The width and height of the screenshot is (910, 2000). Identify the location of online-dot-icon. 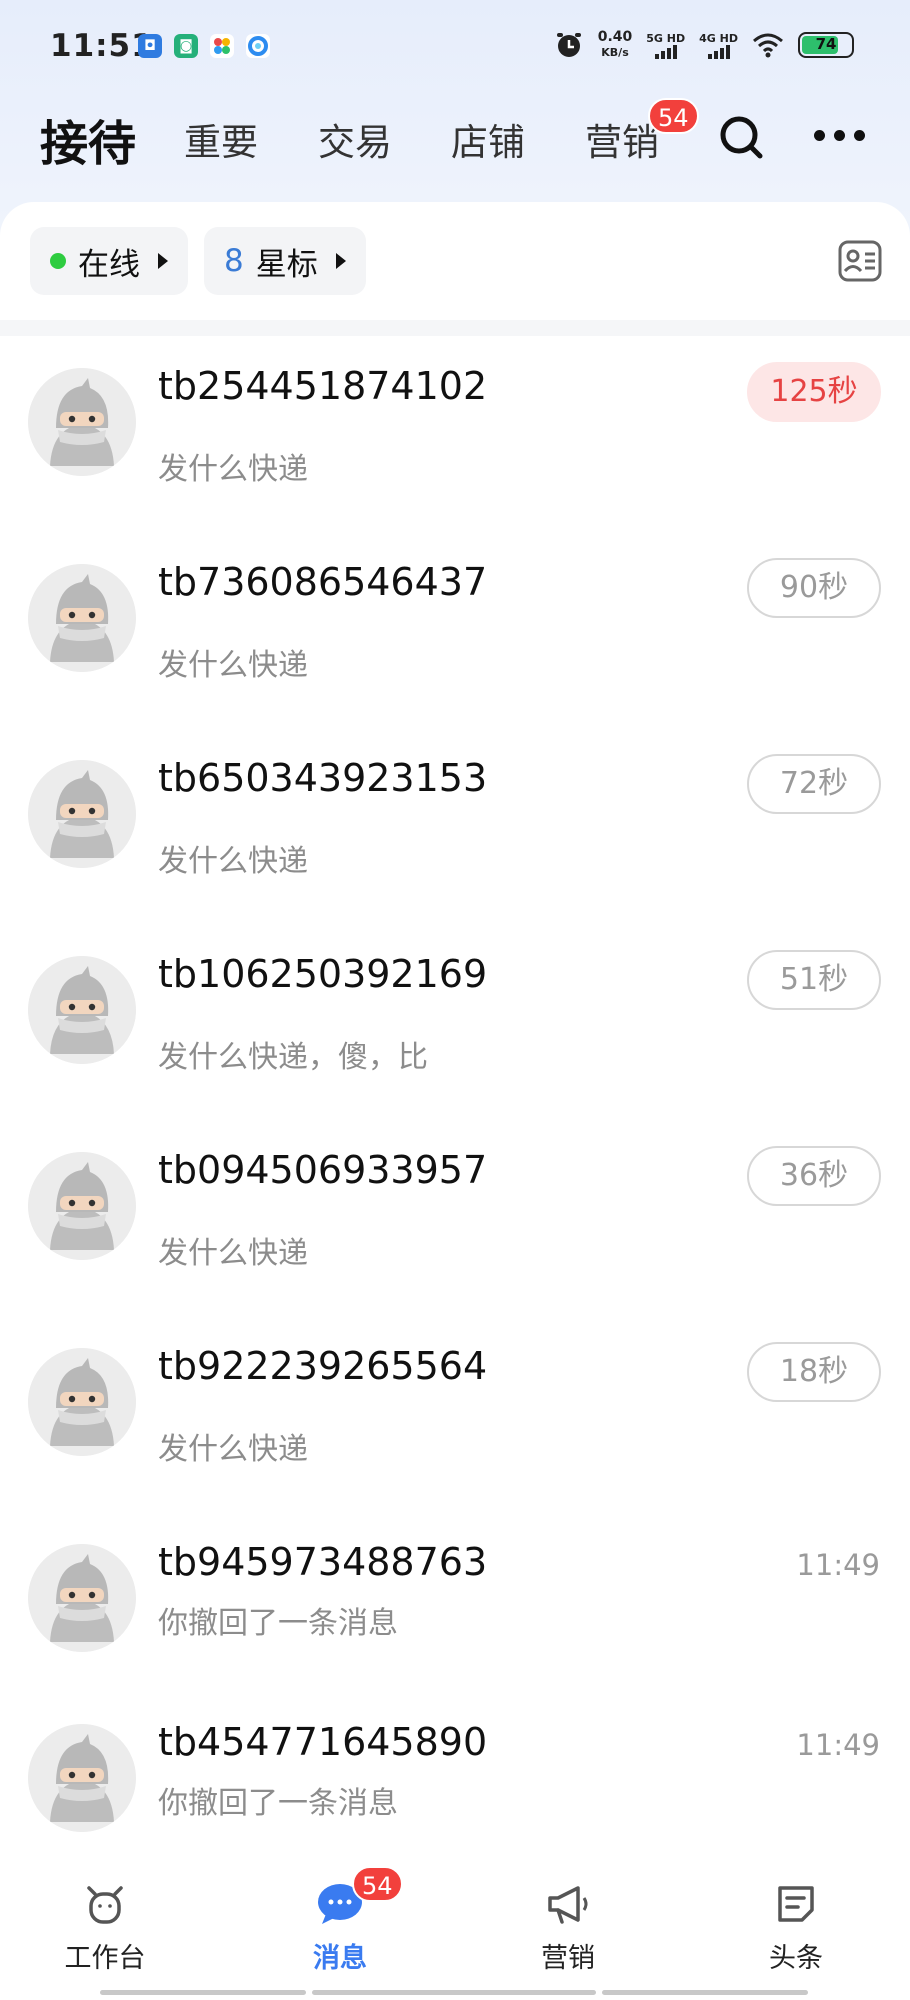
(58, 261).